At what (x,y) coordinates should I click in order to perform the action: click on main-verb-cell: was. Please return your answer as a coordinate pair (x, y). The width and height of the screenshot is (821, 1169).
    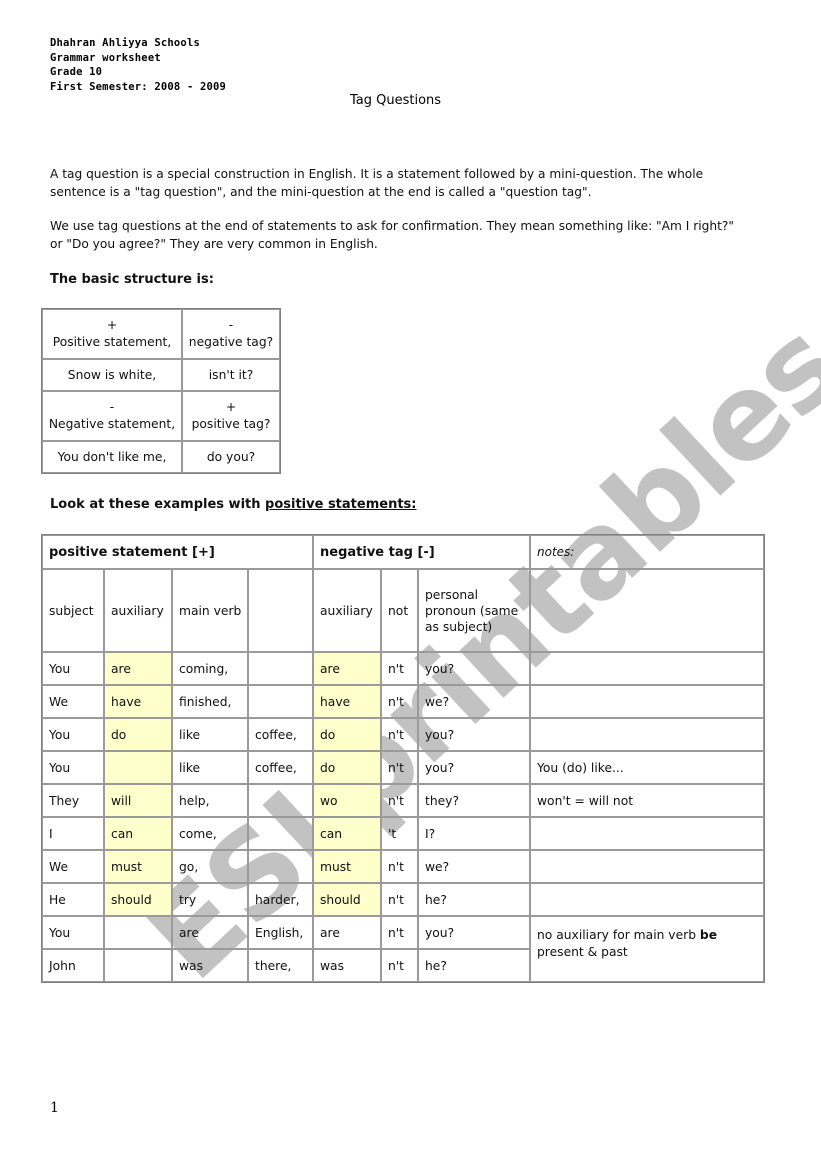
    Looking at the image, I should click on (210, 965).